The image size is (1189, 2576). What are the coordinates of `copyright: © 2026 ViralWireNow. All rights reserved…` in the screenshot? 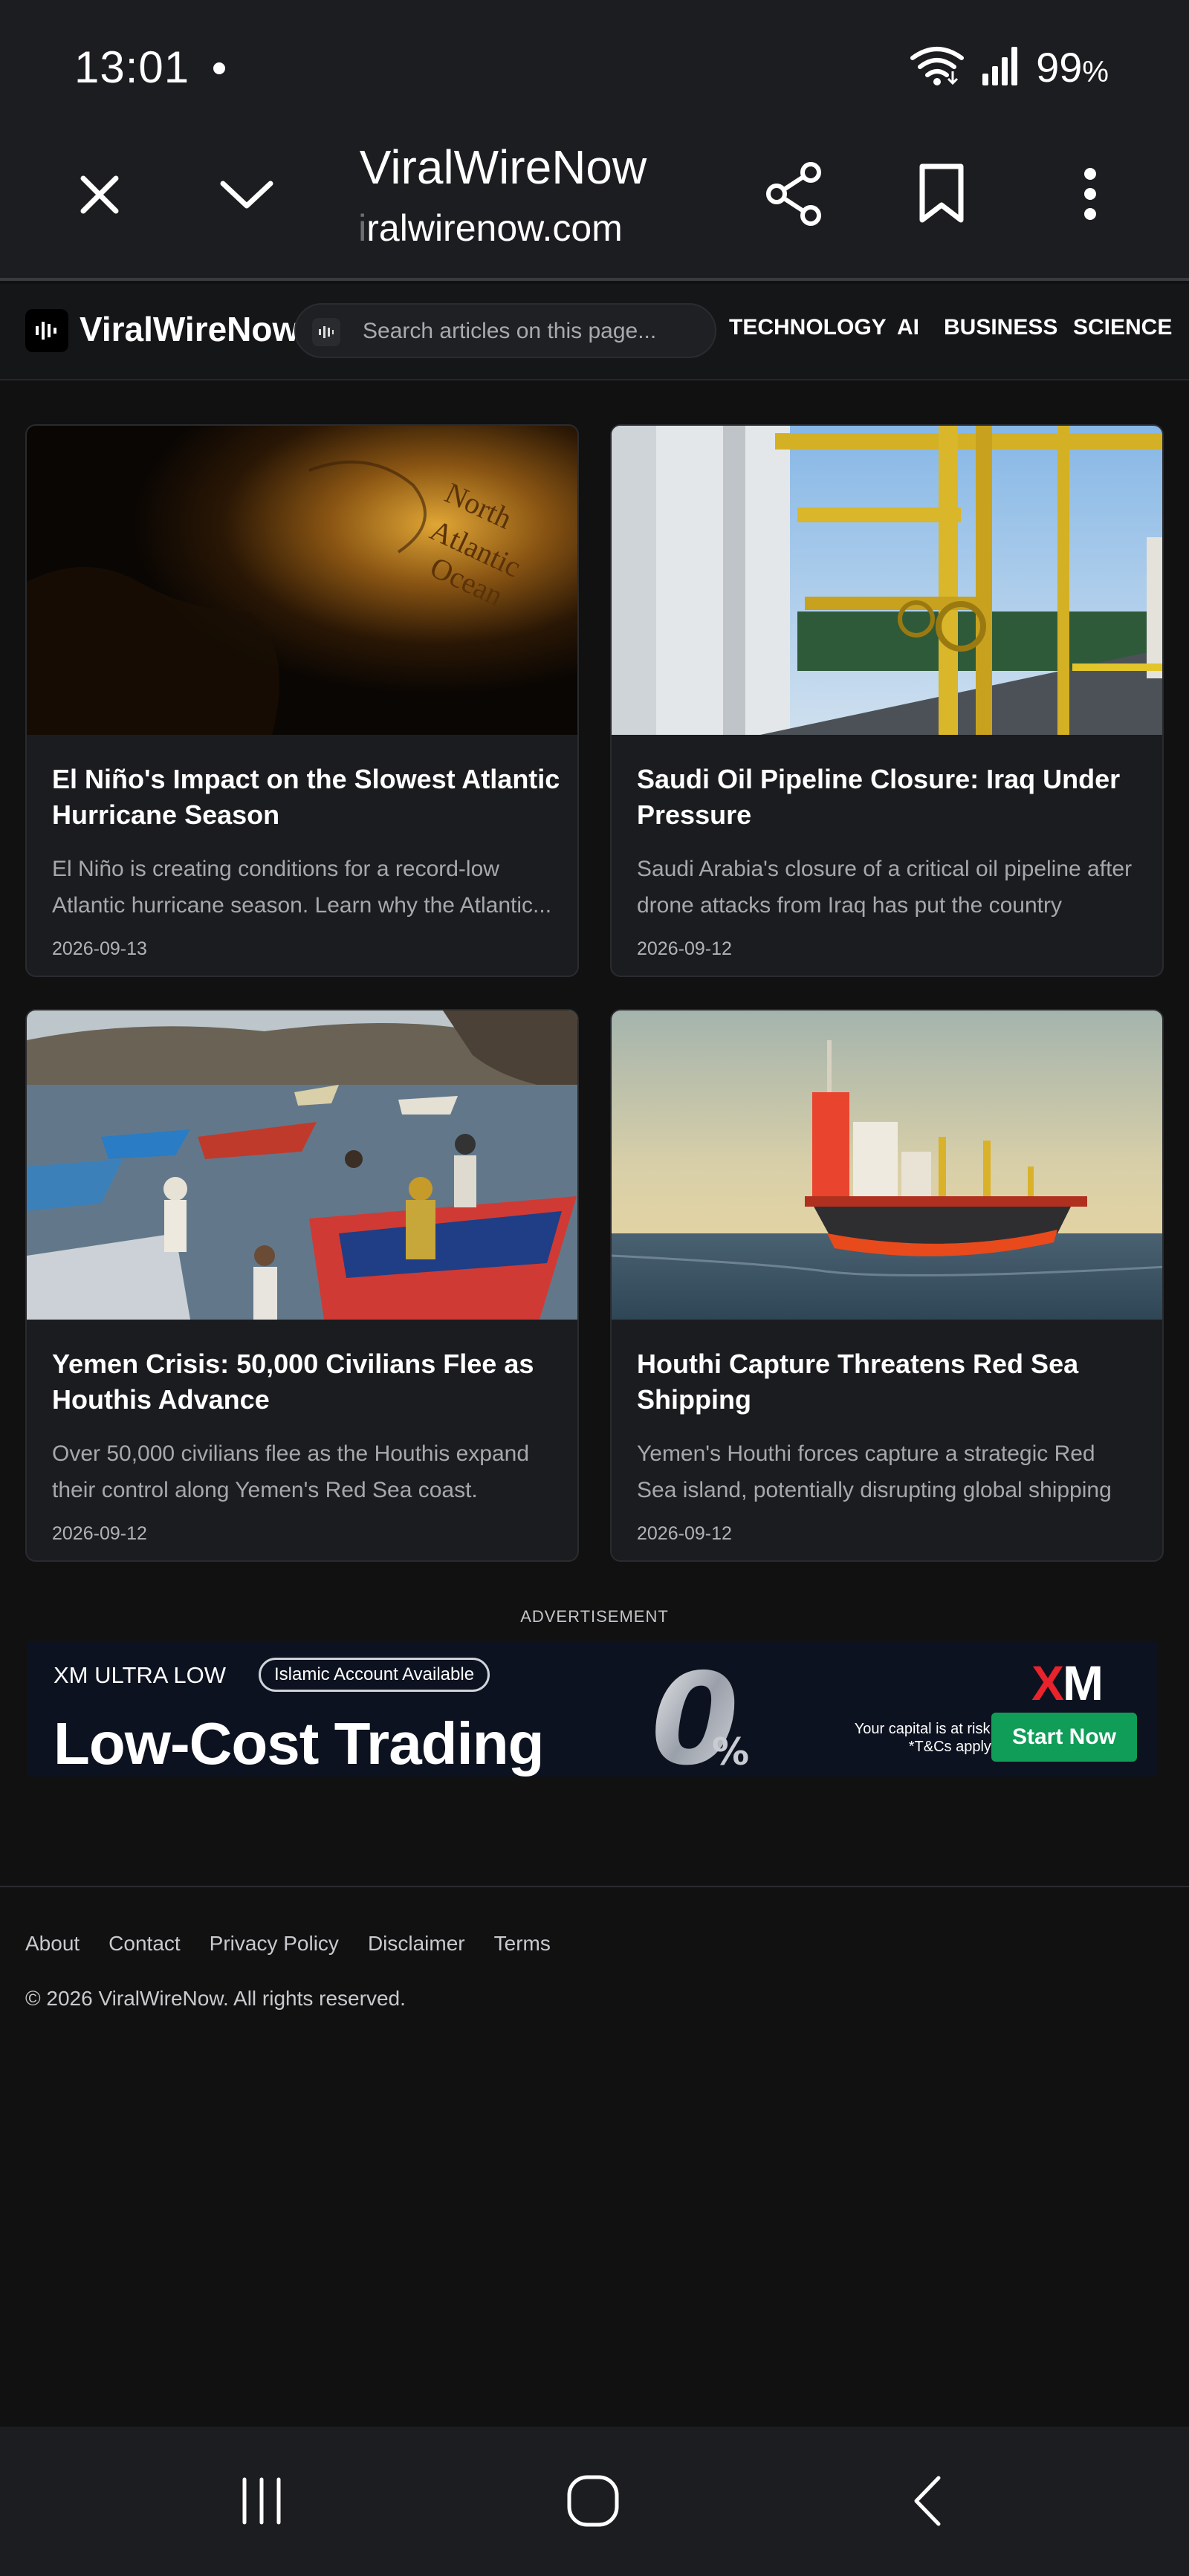 It's located at (215, 1998).